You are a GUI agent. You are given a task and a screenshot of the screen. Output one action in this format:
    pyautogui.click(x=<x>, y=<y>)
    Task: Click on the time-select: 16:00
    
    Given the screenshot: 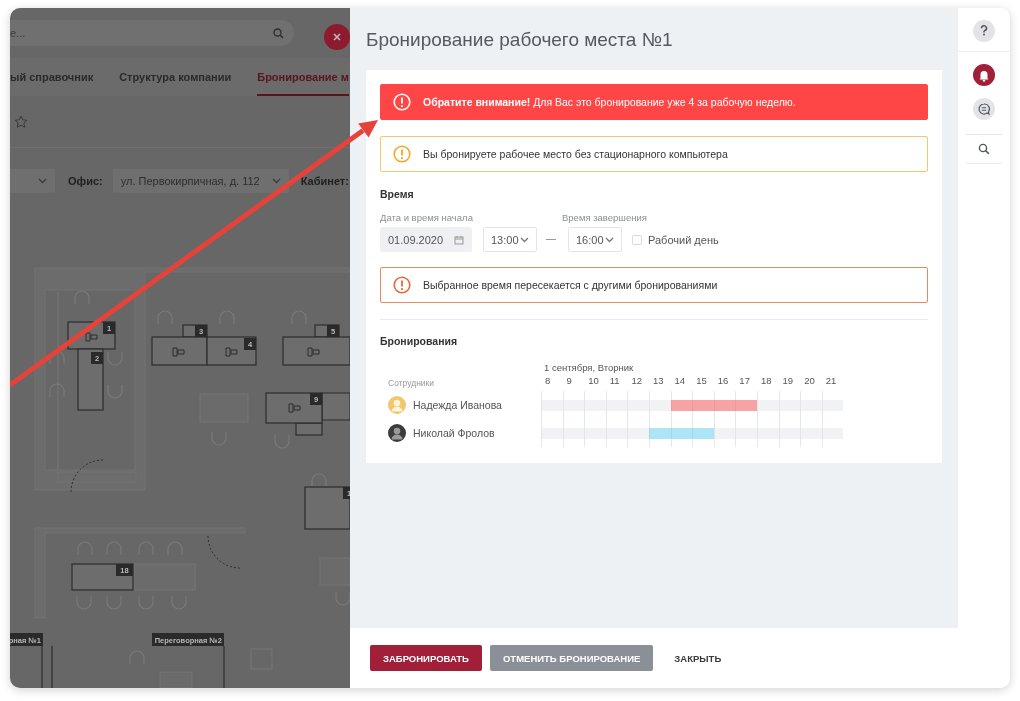 What is the action you would take?
    pyautogui.click(x=595, y=239)
    